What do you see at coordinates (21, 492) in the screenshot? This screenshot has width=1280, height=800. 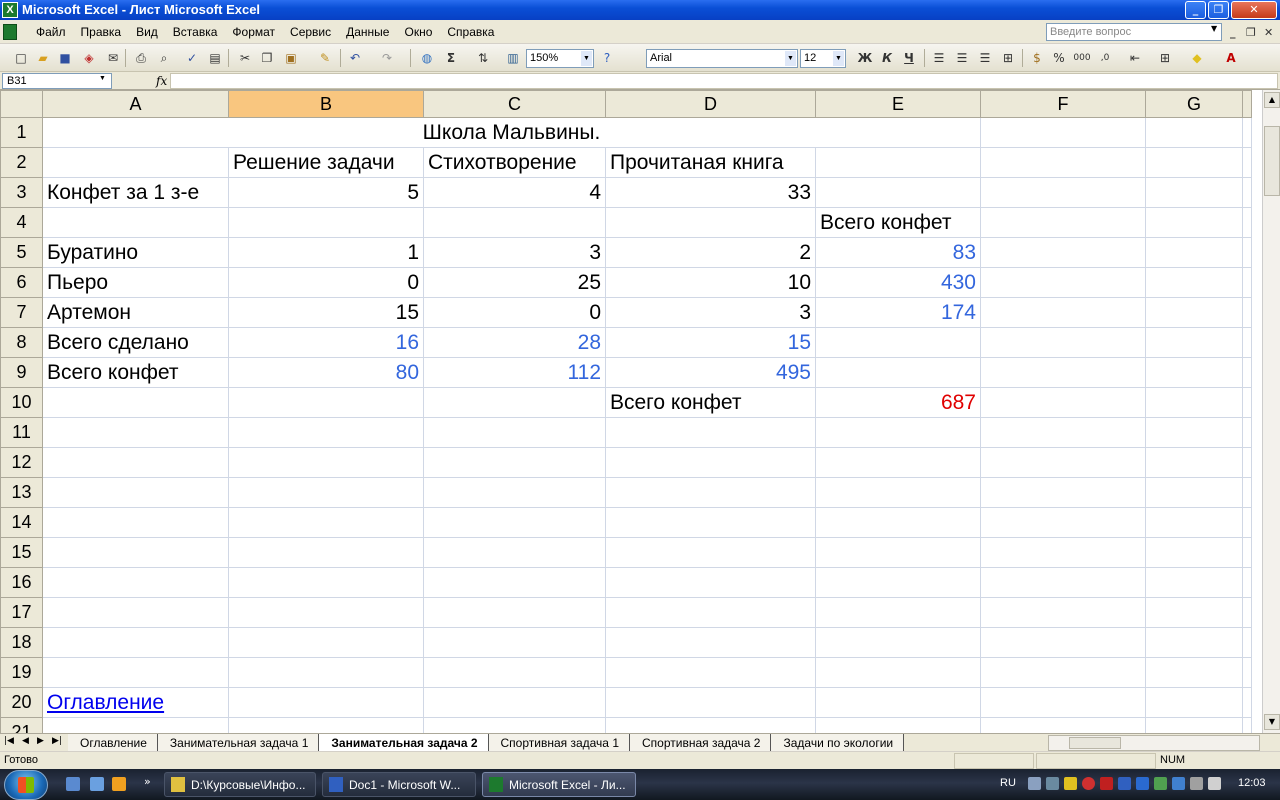 I see `row-header: 13` at bounding box center [21, 492].